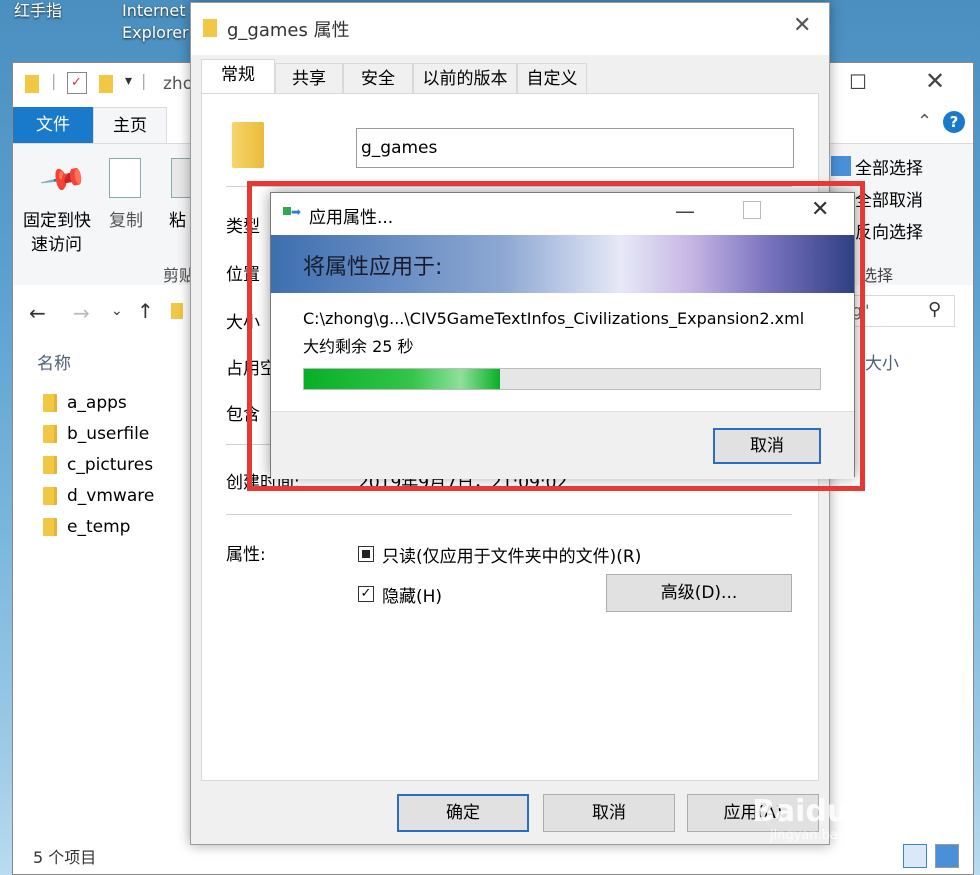  Describe the element at coordinates (130, 125) in the screenshot. I see `tab-home: 主页` at that location.